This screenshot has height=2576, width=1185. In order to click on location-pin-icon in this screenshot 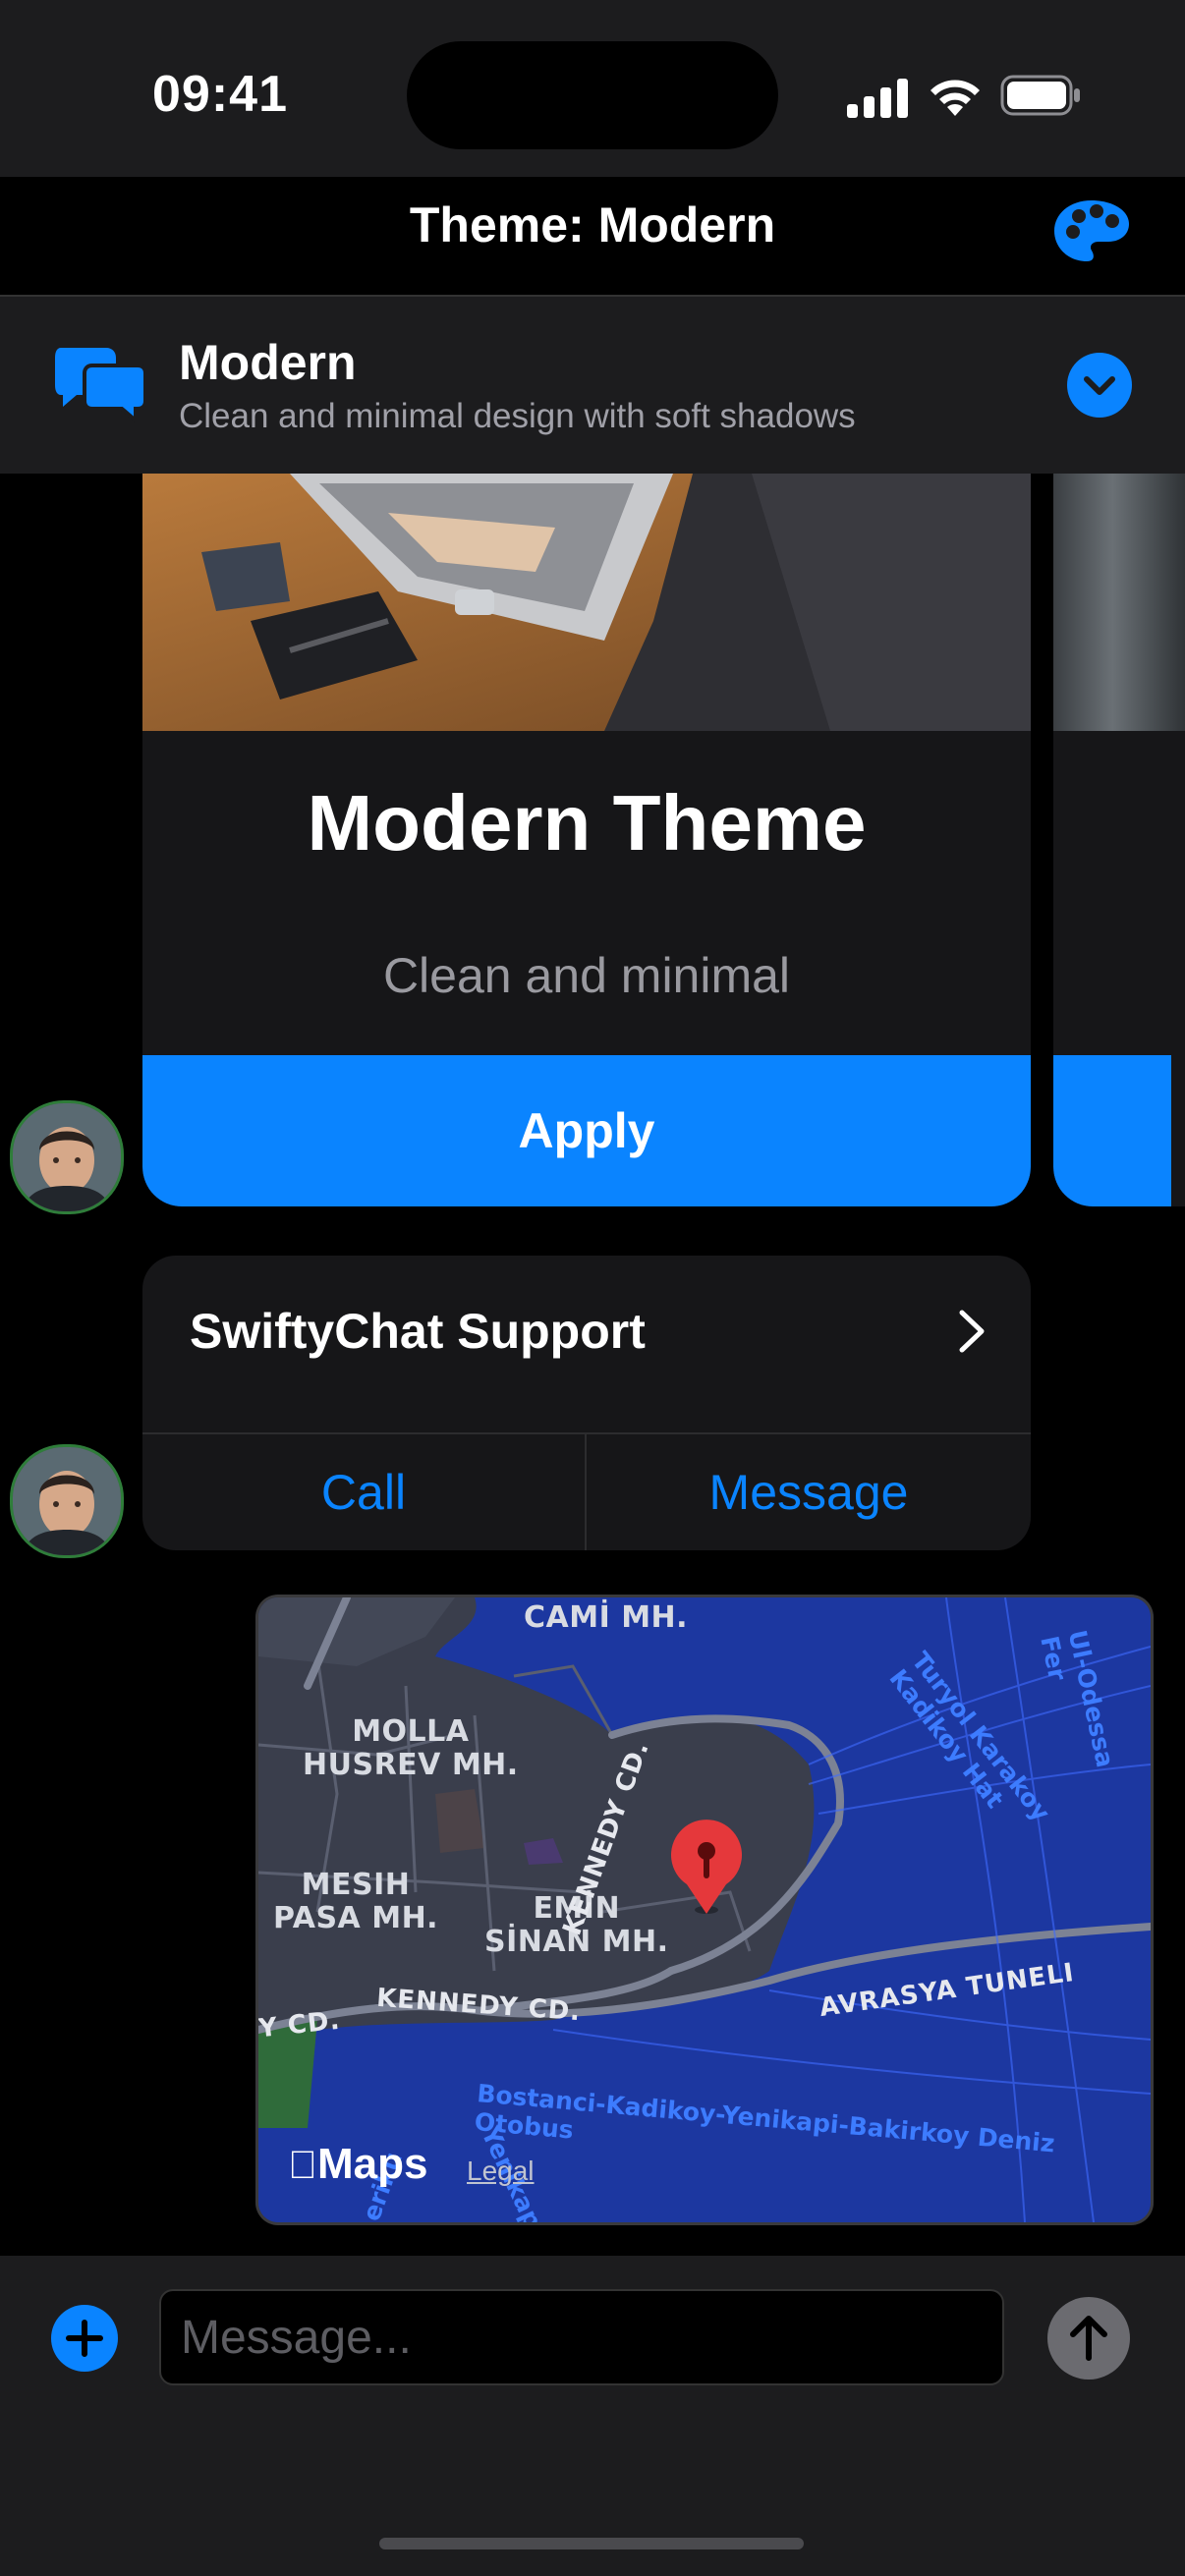, I will do `click(707, 1867)`.